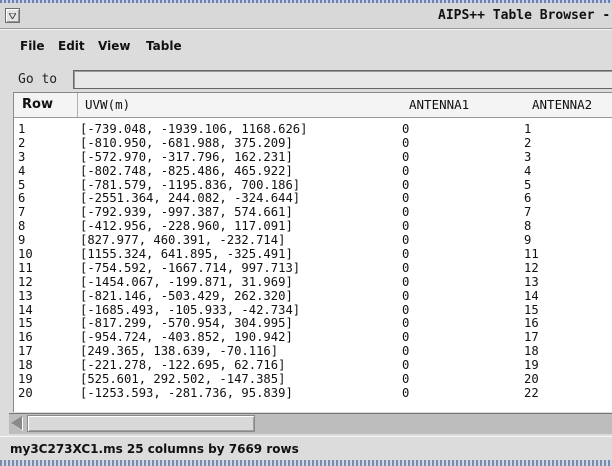 Image resolution: width=612 pixels, height=466 pixels. What do you see at coordinates (313, 268) in the screenshot?
I see `table-row: 11 [-754.592, -1667.714, 997.713] 0 12` at bounding box center [313, 268].